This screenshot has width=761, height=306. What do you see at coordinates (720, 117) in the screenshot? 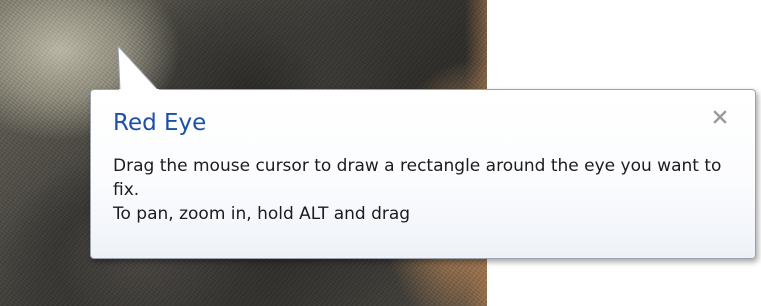
I see `close-icon` at bounding box center [720, 117].